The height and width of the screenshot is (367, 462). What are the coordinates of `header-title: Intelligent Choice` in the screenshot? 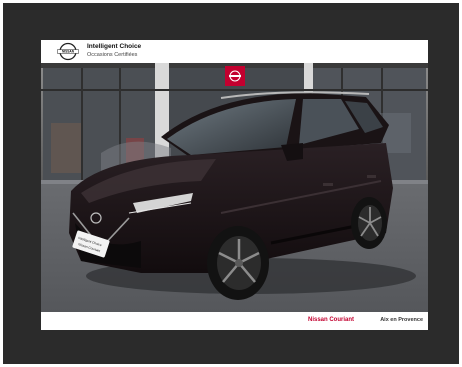 It's located at (114, 46).